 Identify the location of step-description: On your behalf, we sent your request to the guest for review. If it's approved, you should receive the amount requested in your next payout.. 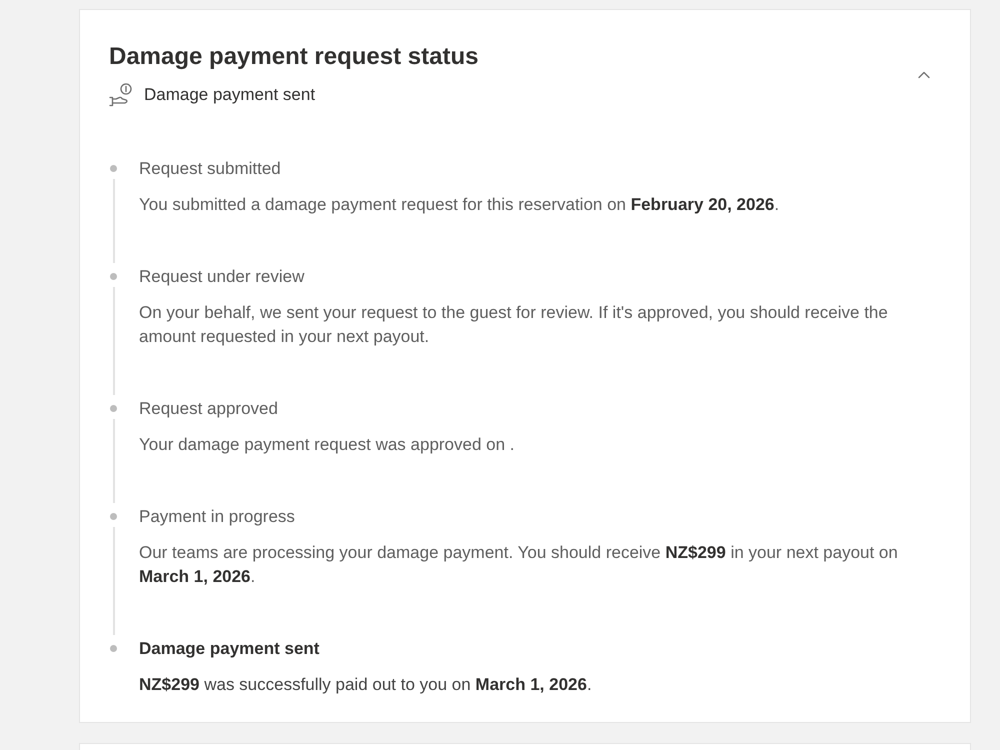
(514, 325).